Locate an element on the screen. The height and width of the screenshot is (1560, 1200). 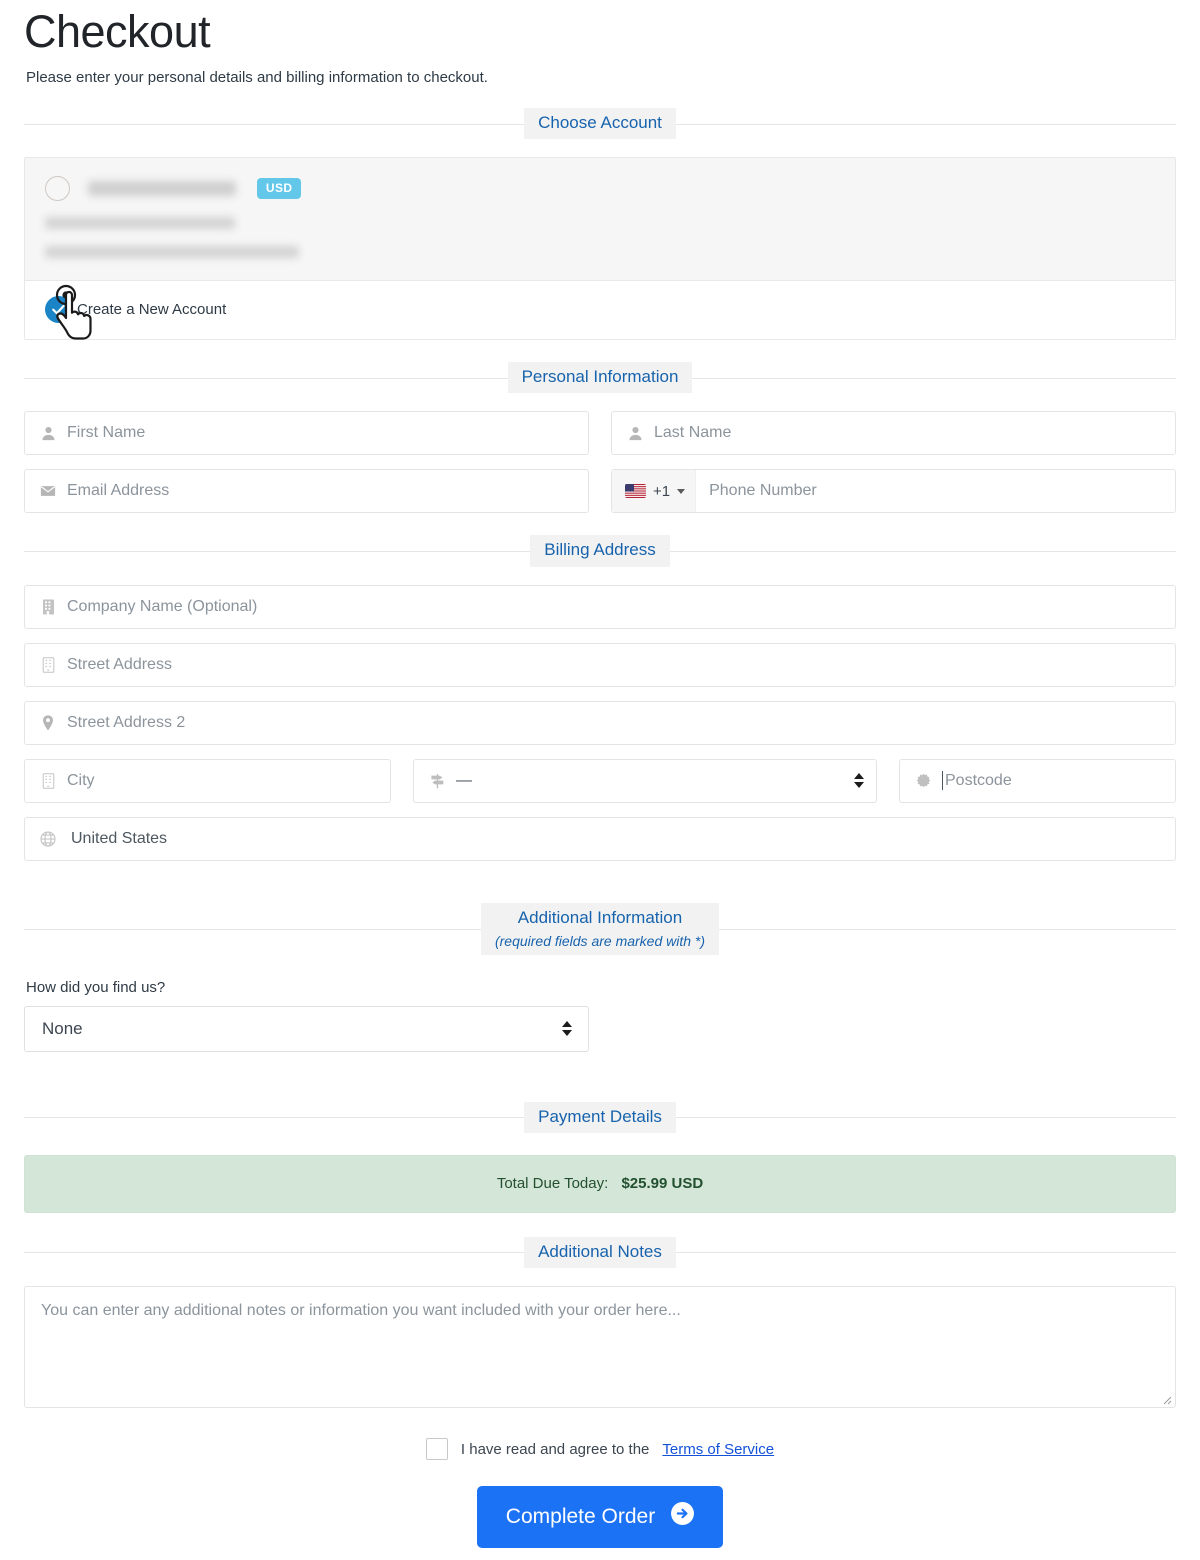
envelope-icon is located at coordinates (48, 491).